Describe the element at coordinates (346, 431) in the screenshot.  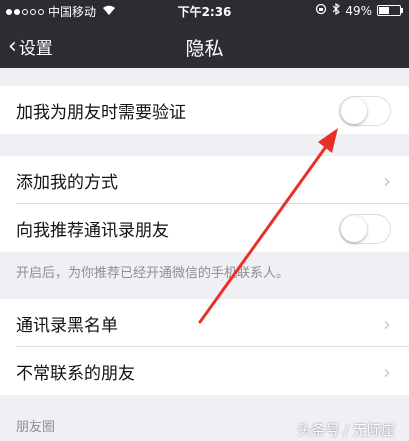
I see `watermark: 头条号 / 无际崖` at that location.